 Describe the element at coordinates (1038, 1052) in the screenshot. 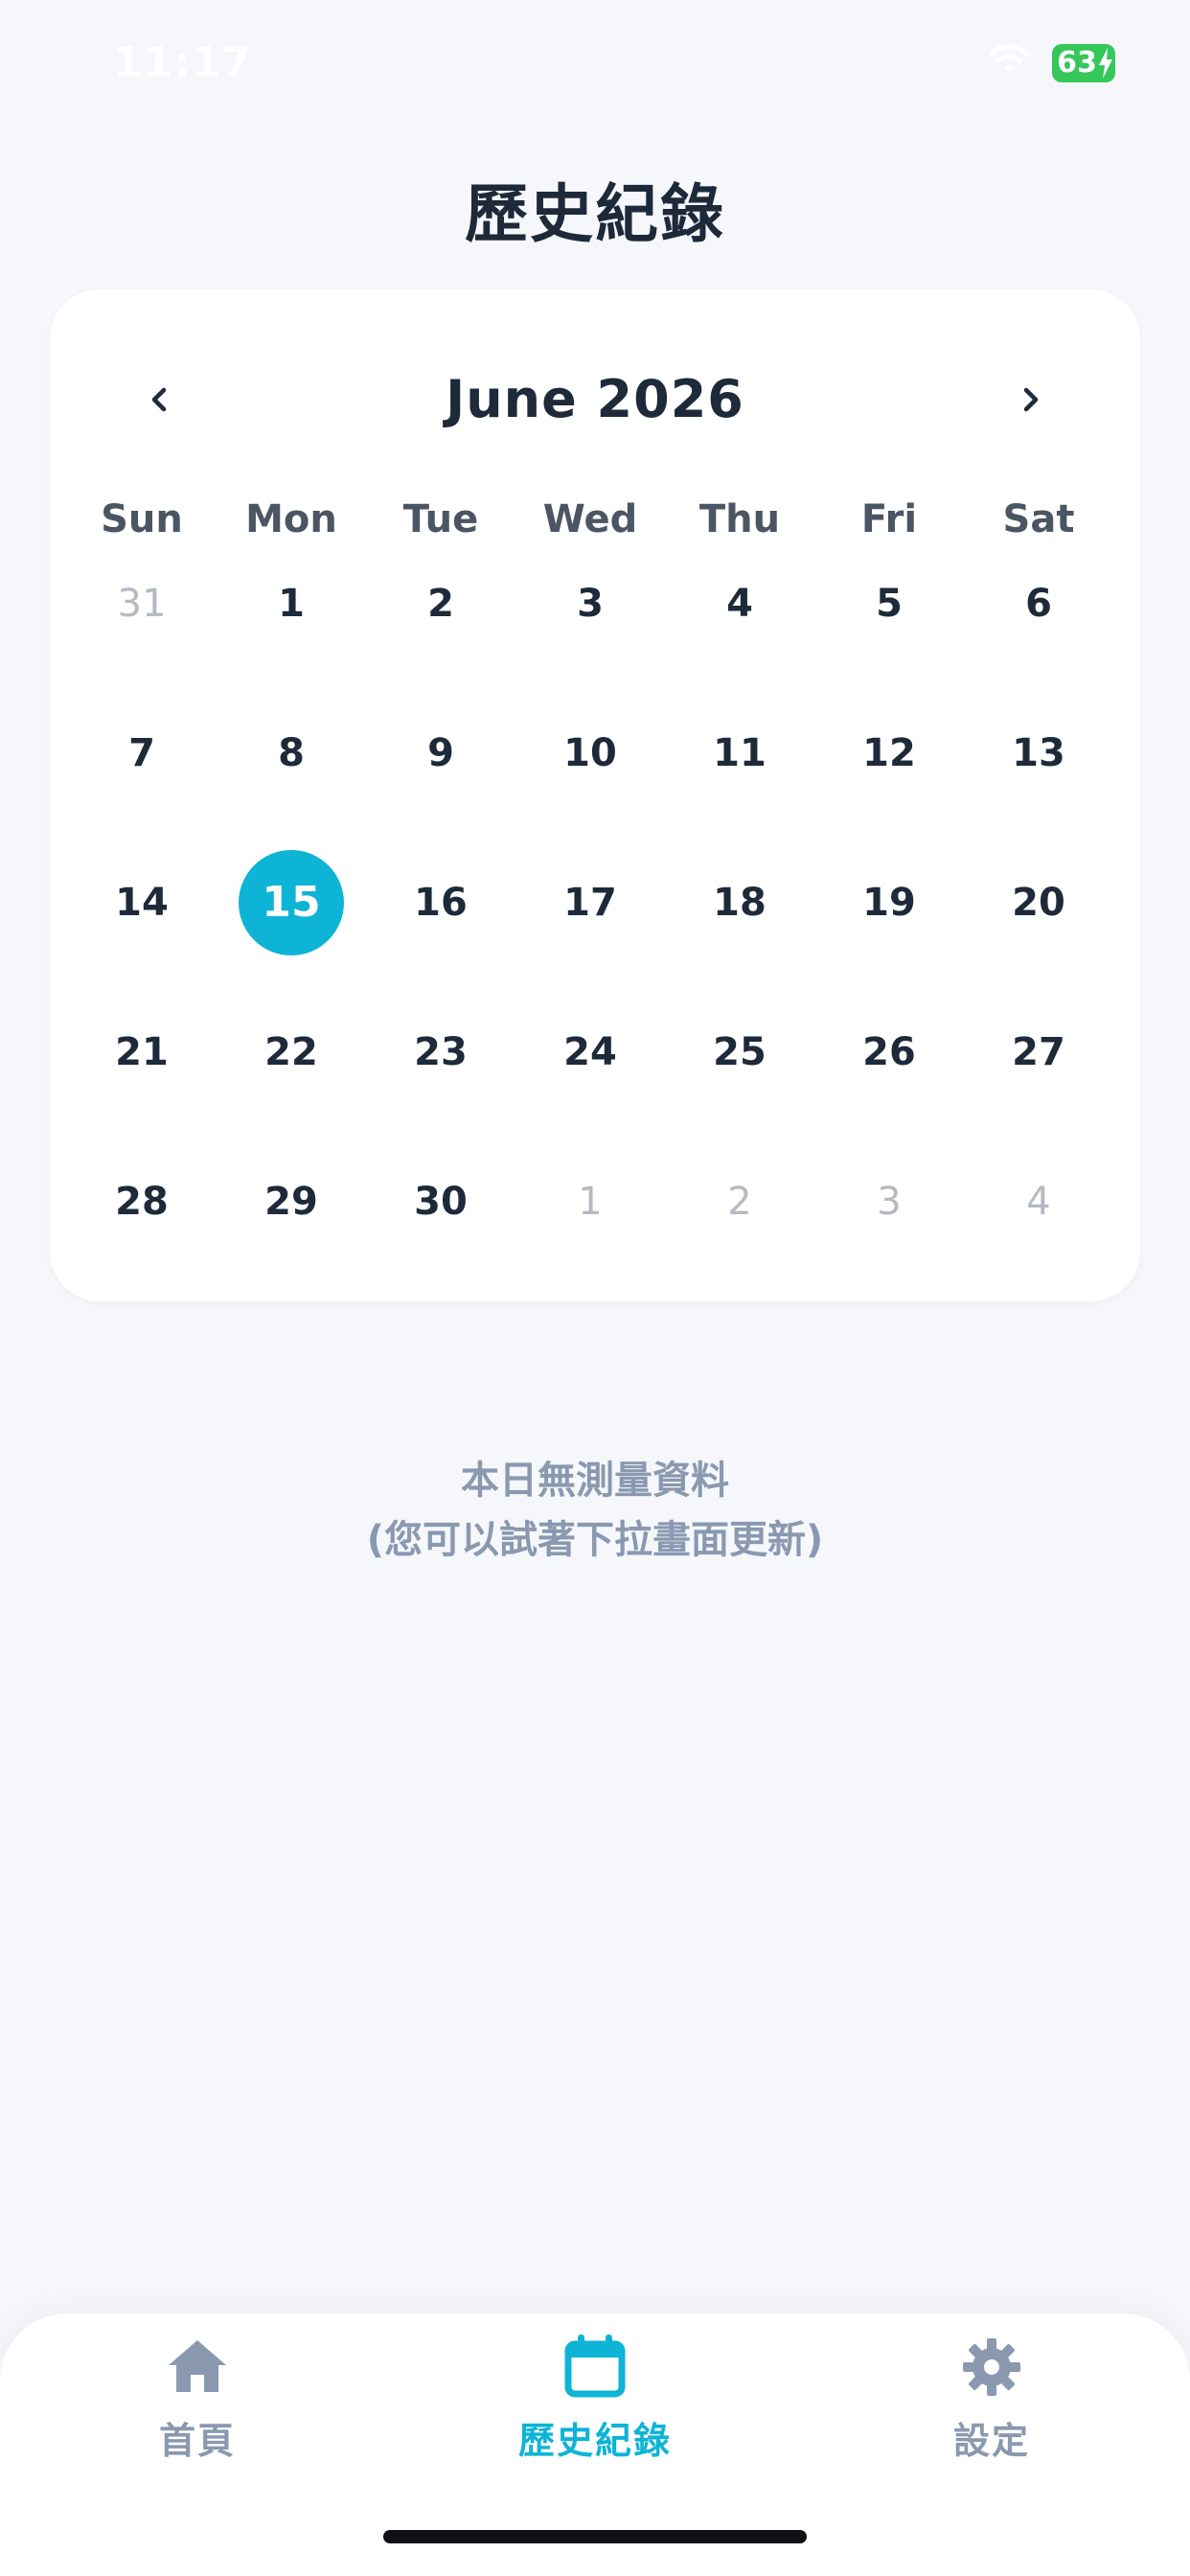

I see `day-number: 27` at that location.